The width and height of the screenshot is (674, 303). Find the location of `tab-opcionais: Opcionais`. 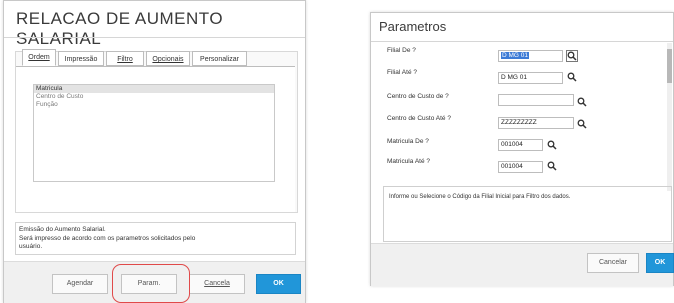

tab-opcionais: Opcionais is located at coordinates (168, 58).